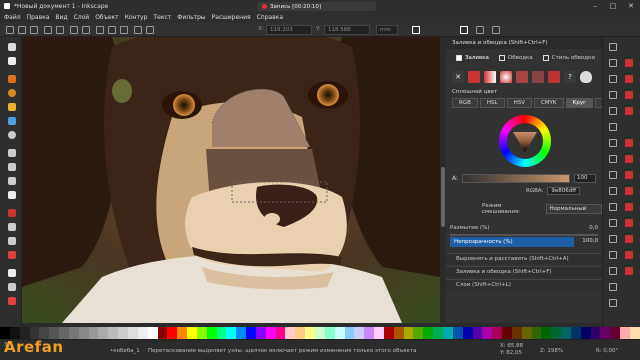 The image size is (640, 360). I want to click on zoom-tool-icon, so click(12, 273).